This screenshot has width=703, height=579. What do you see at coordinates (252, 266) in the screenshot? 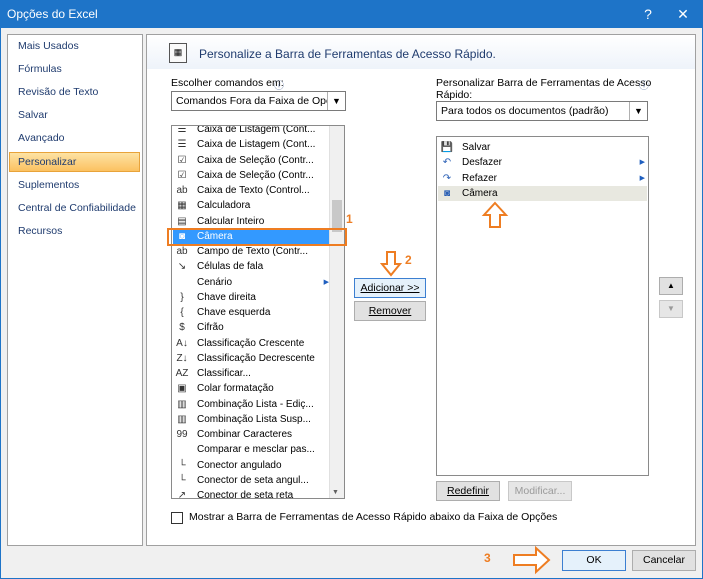
I see `command-item: ↘ Células de fala` at bounding box center [252, 266].